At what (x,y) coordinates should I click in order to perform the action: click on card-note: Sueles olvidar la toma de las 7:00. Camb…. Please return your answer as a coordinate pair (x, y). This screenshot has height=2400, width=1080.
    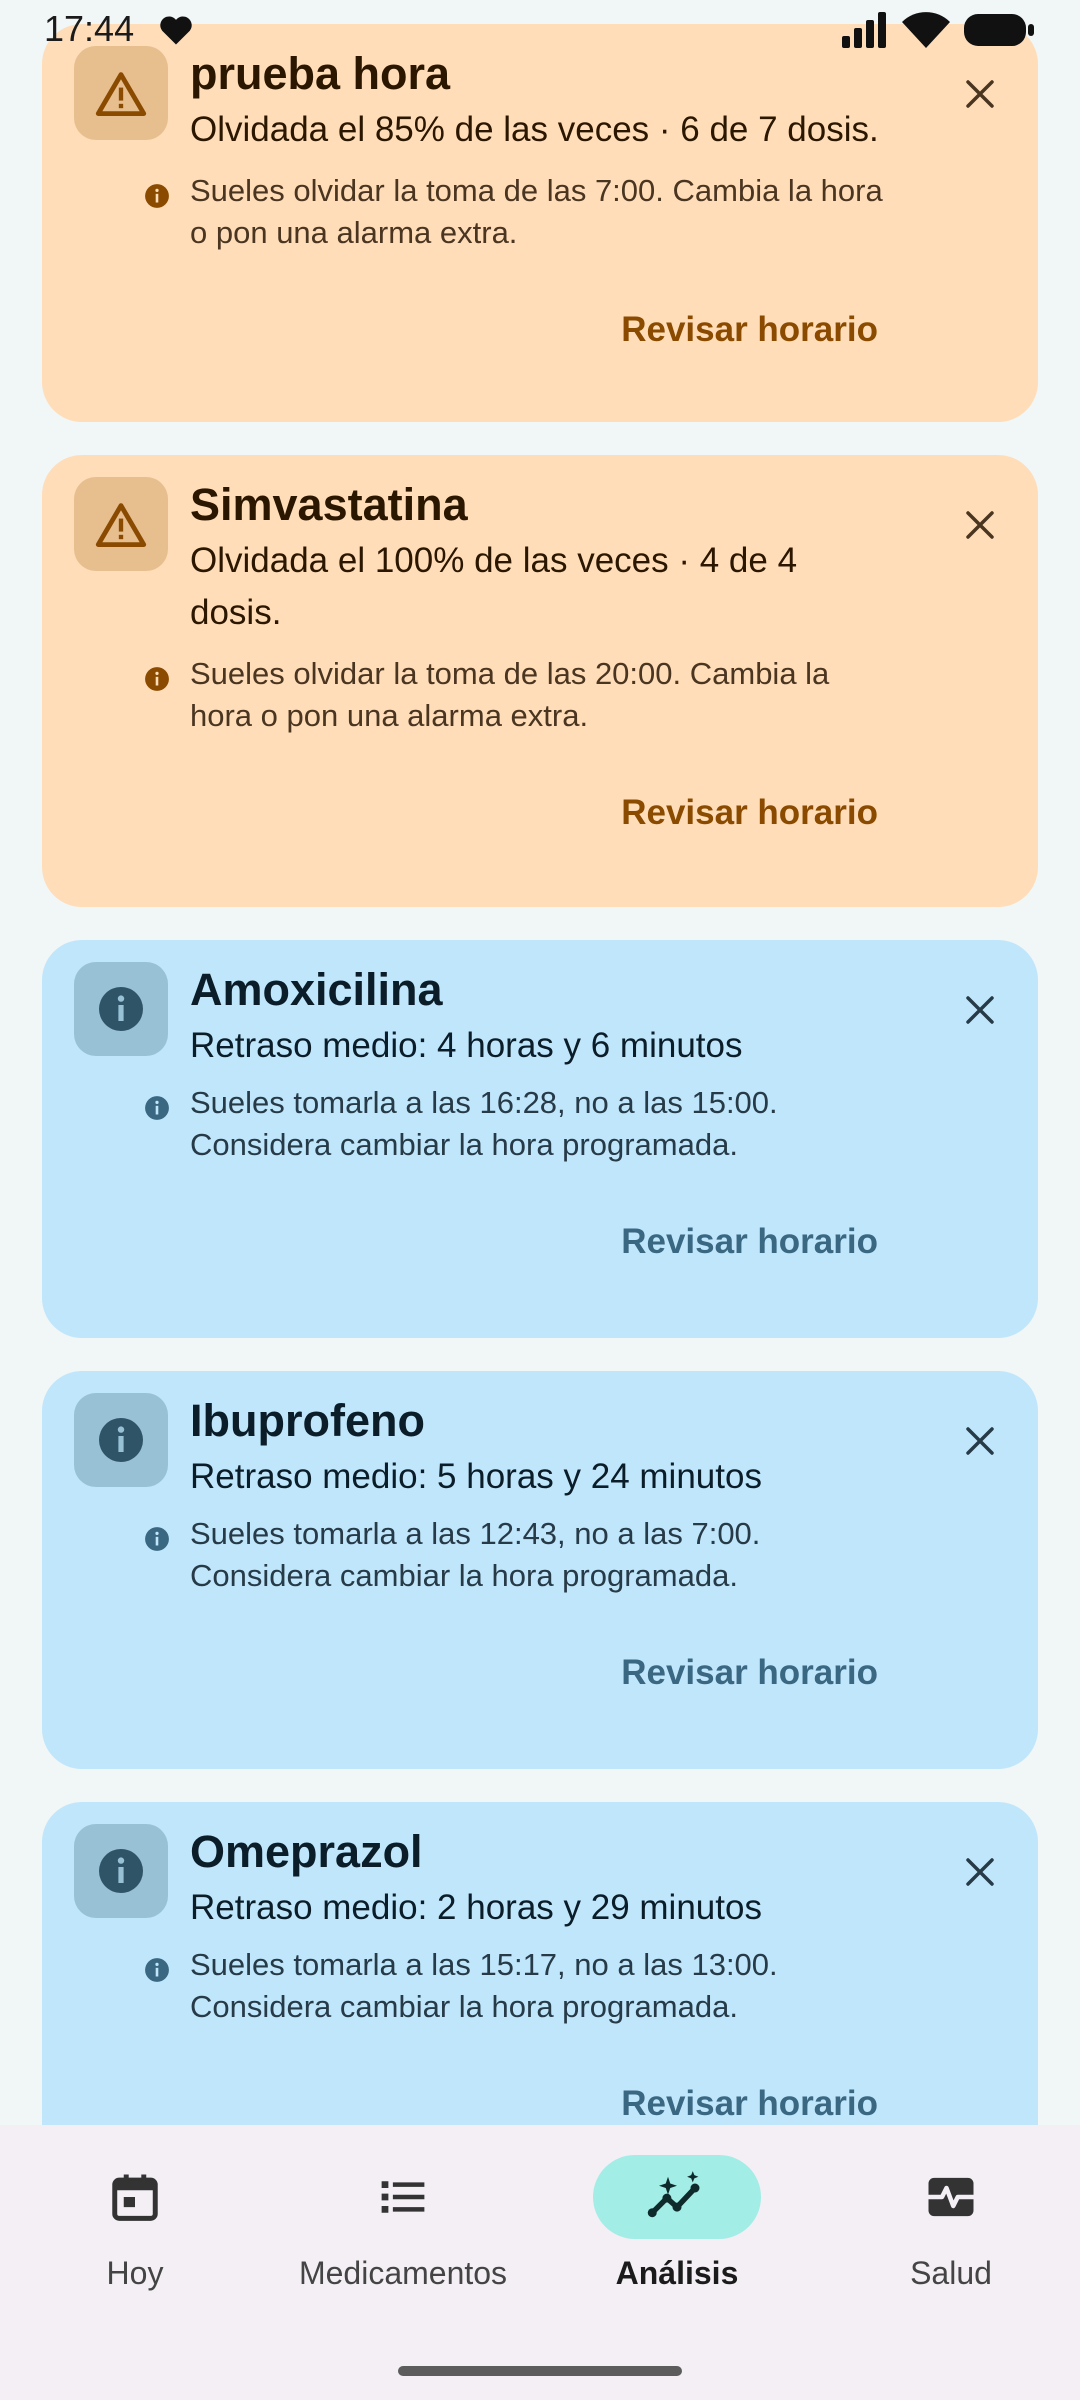
    Looking at the image, I should click on (517, 212).